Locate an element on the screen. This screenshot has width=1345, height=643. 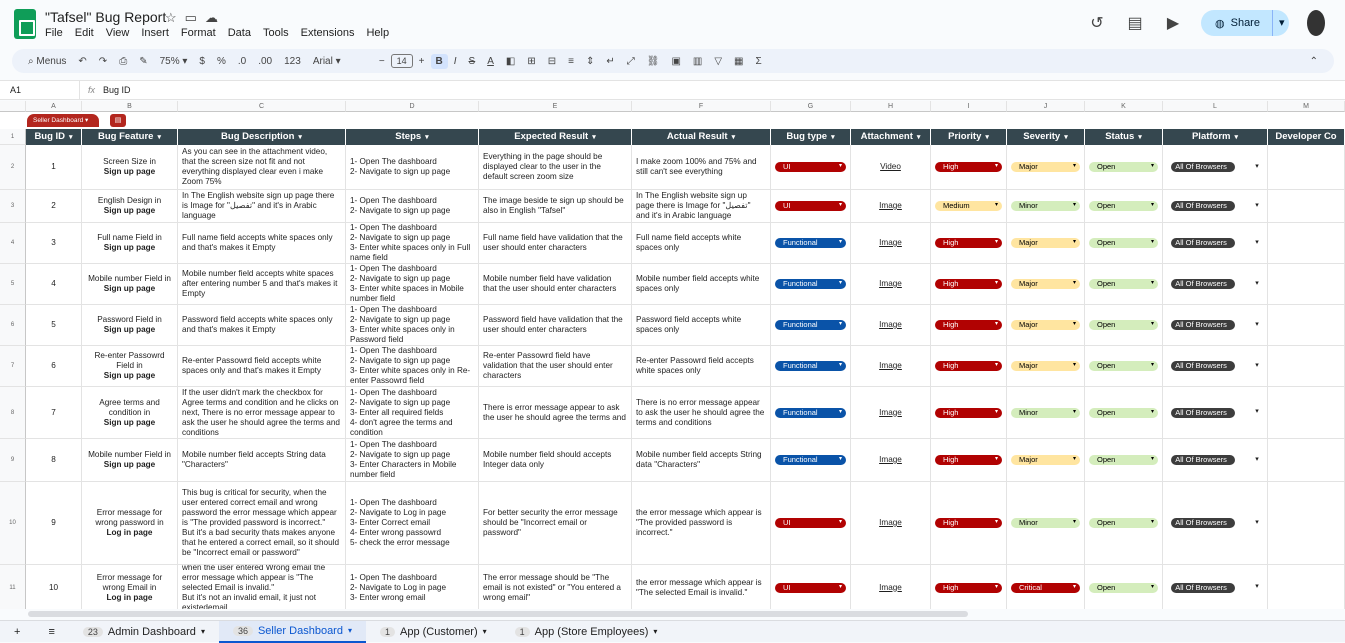
meet-icon: ▶ is located at coordinates (1173, 23).